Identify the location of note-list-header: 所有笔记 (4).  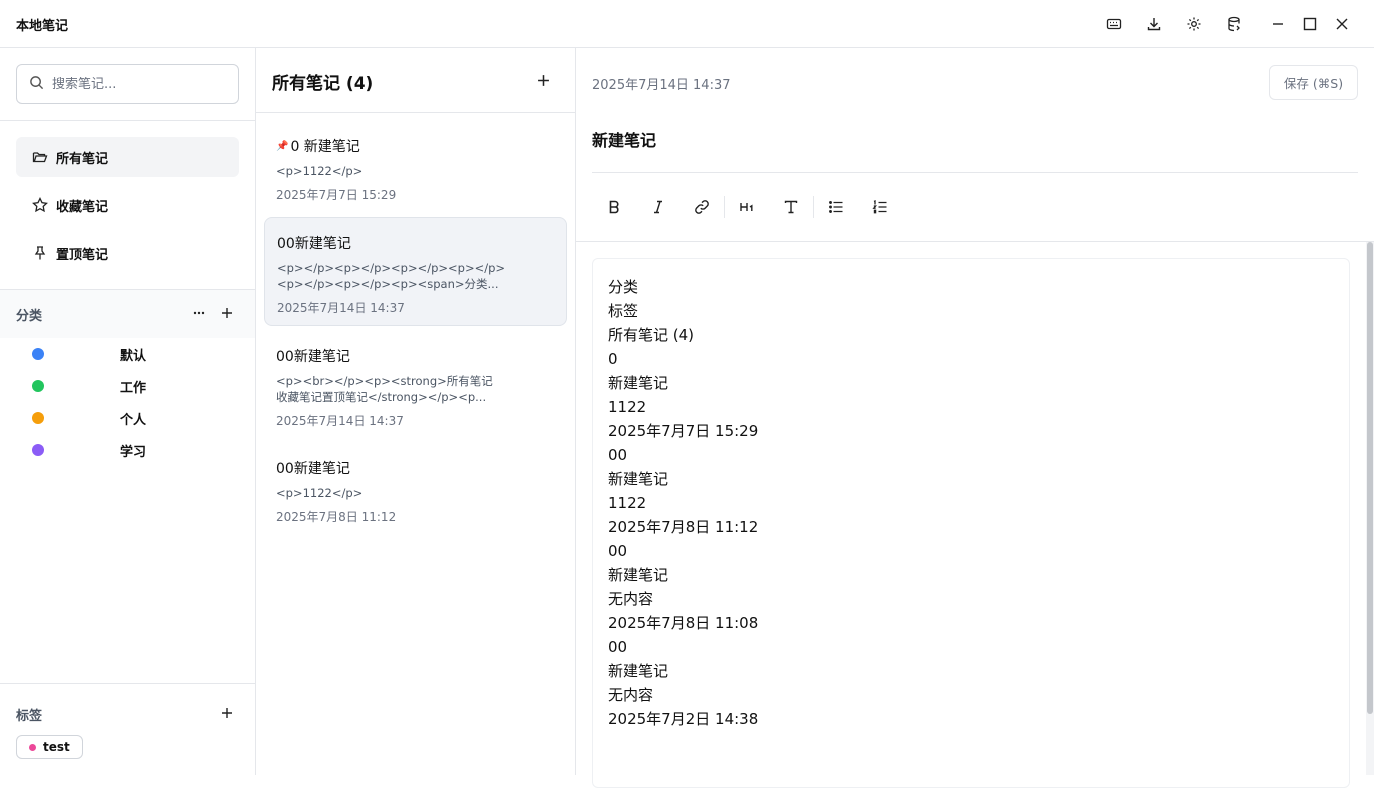
(415, 80).